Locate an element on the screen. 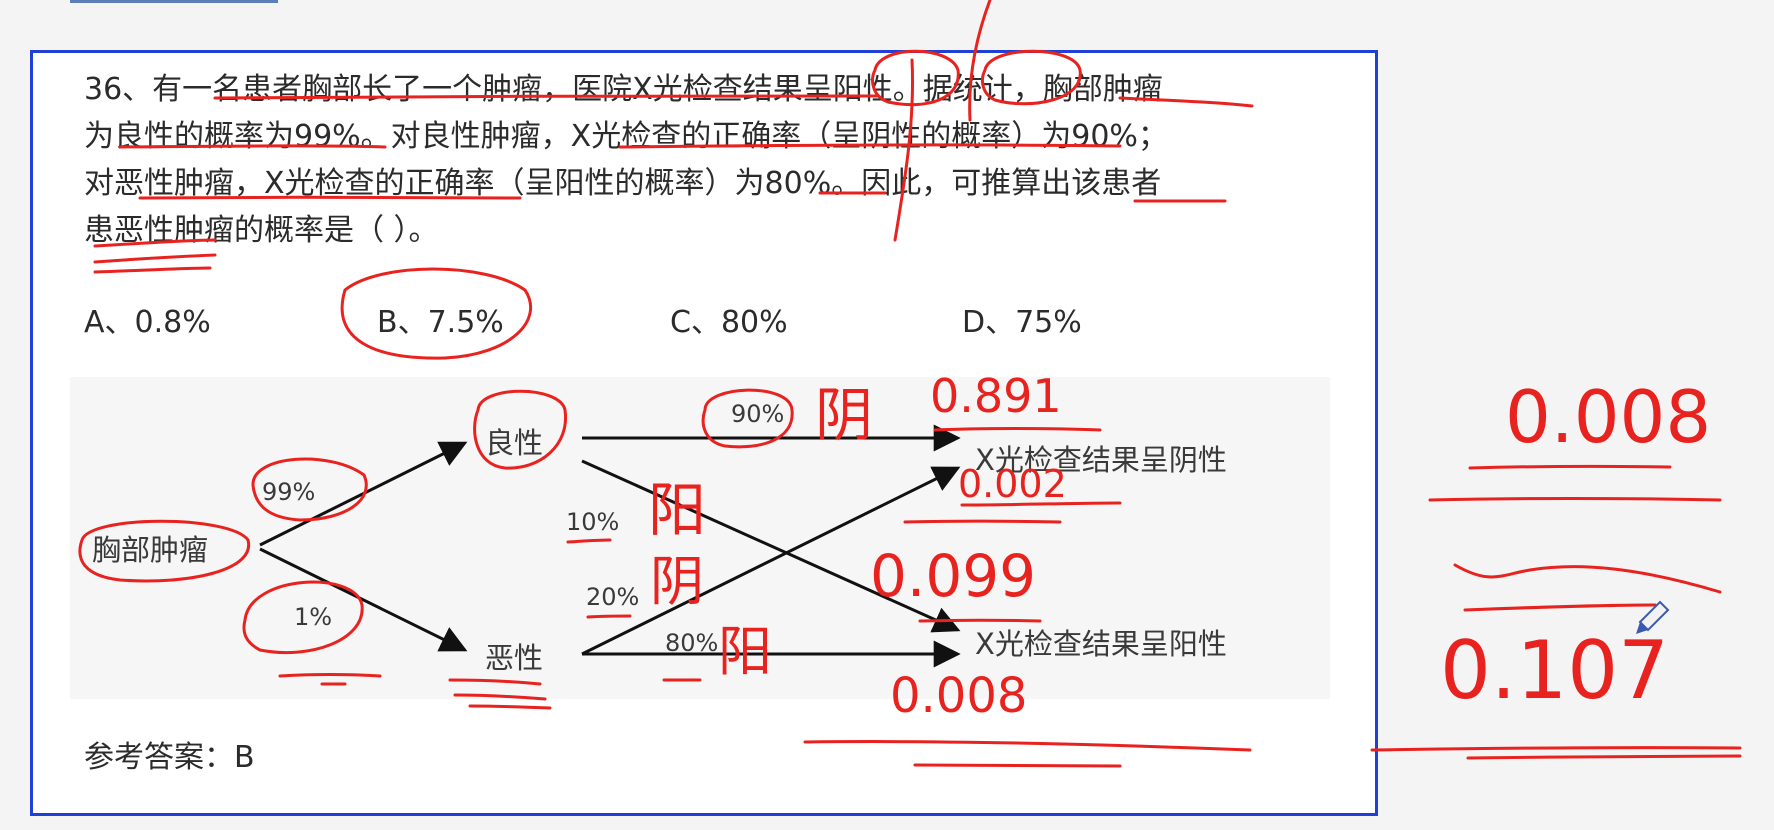 The image size is (1774, 830). label-malignant-neg: 20% is located at coordinates (612, 597).